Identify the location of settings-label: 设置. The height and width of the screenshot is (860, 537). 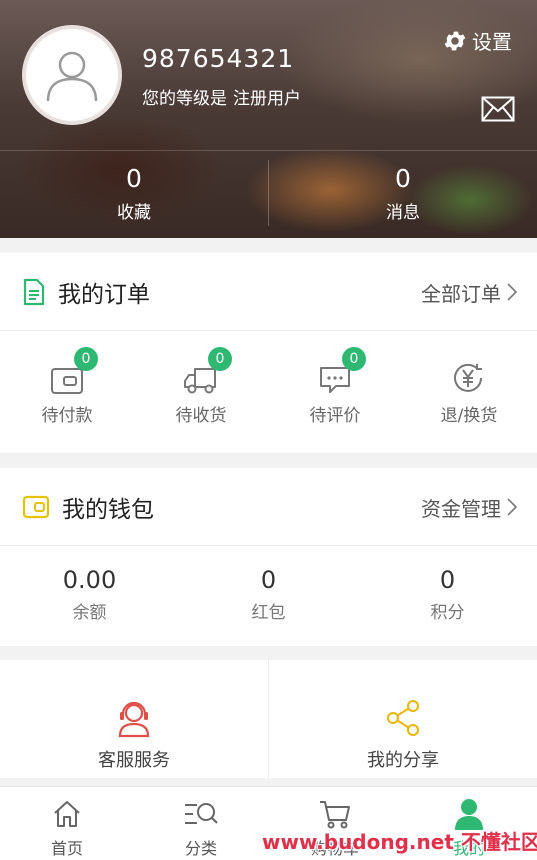
(492, 42).